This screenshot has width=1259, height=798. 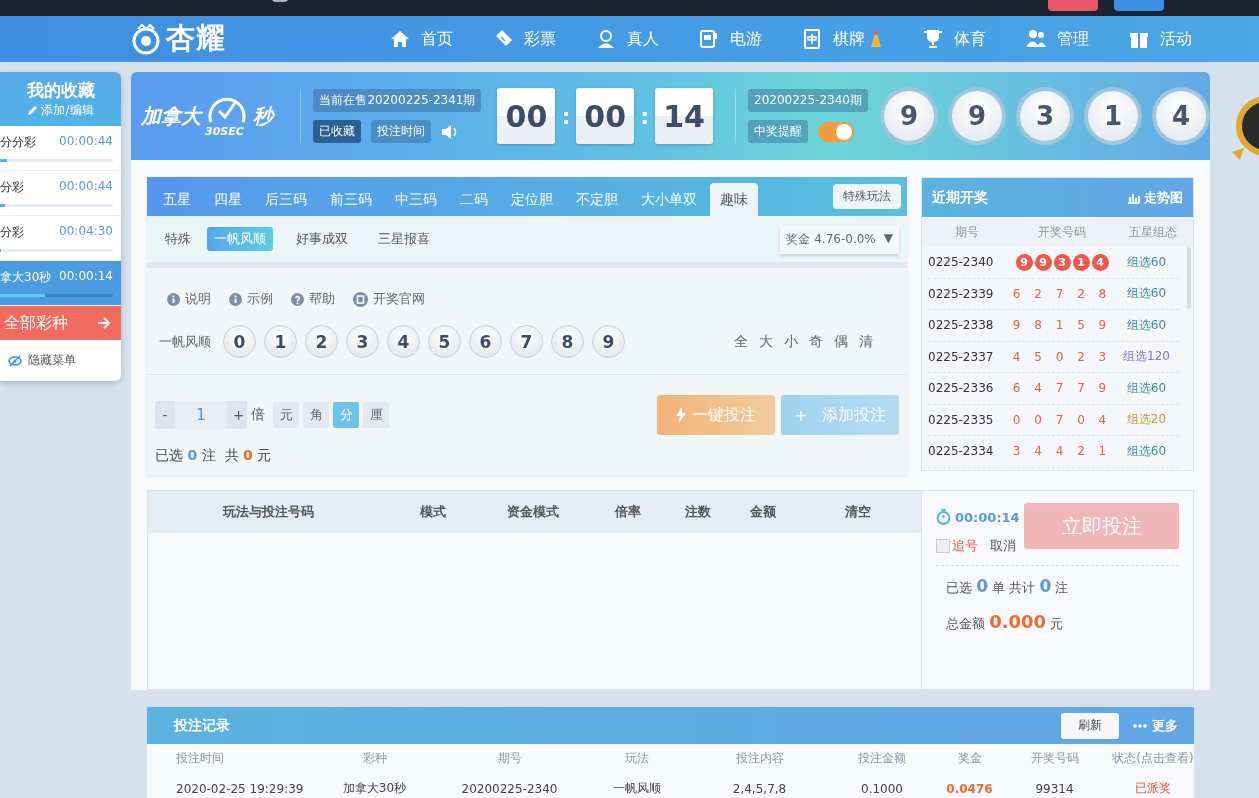 What do you see at coordinates (882, 788) in the screenshot?
I see `table-cell-text: 0.1000` at bounding box center [882, 788].